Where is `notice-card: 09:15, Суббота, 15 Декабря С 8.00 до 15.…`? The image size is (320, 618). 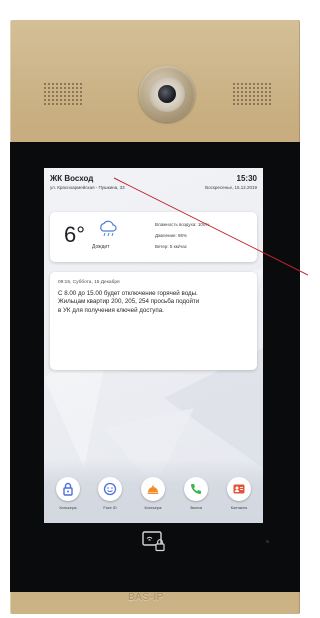
notice-card: 09:15, Суббота, 15 Декабря С 8.00 до 15.… is located at coordinates (153, 321).